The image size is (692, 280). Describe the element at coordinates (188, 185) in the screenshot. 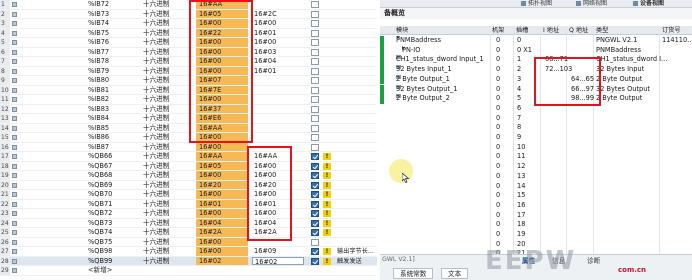

I see `table-row: 20 %QB69 十六进制 16#20 16#20!` at that location.